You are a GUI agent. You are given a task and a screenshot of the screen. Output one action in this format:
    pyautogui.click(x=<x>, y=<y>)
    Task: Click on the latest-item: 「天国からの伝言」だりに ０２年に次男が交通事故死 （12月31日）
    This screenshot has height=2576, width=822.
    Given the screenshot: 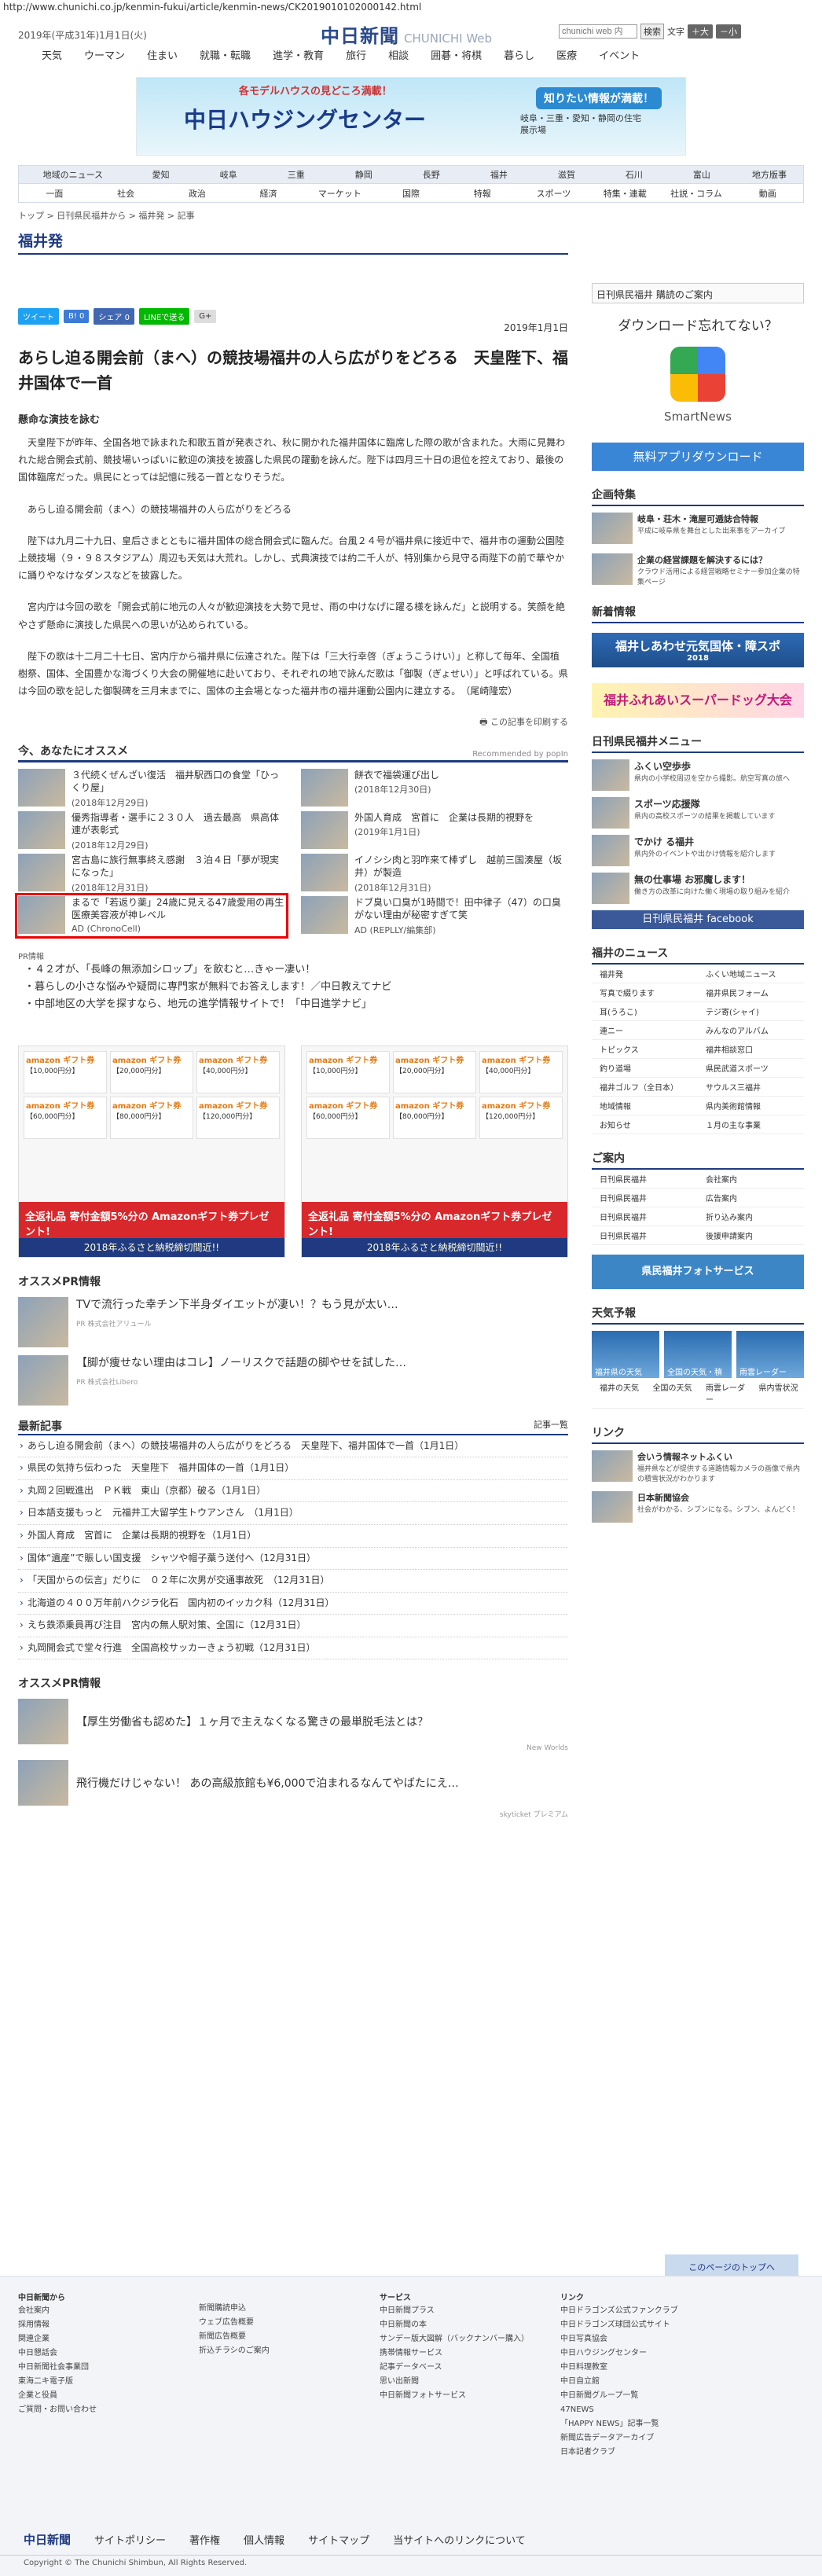 What is the action you would take?
    pyautogui.click(x=293, y=1581)
    